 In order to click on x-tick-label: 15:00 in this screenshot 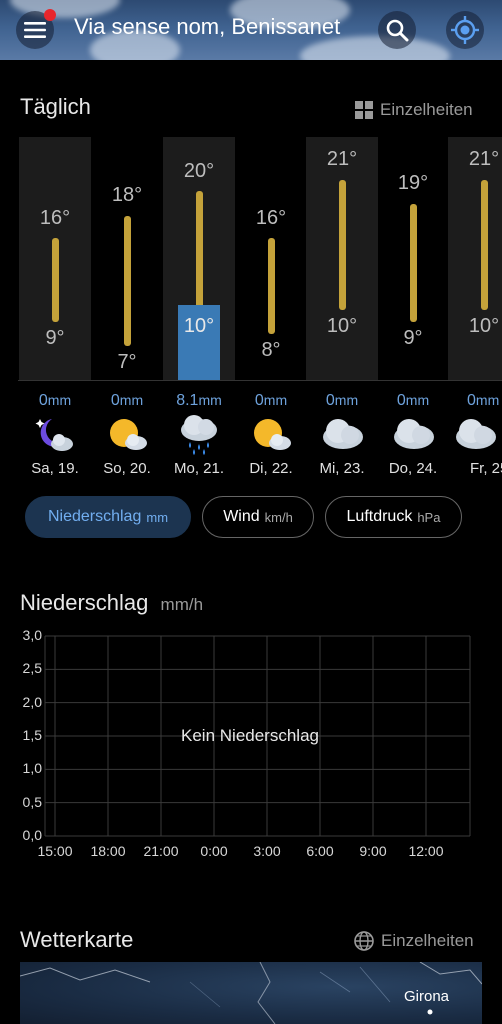, I will do `click(55, 851)`.